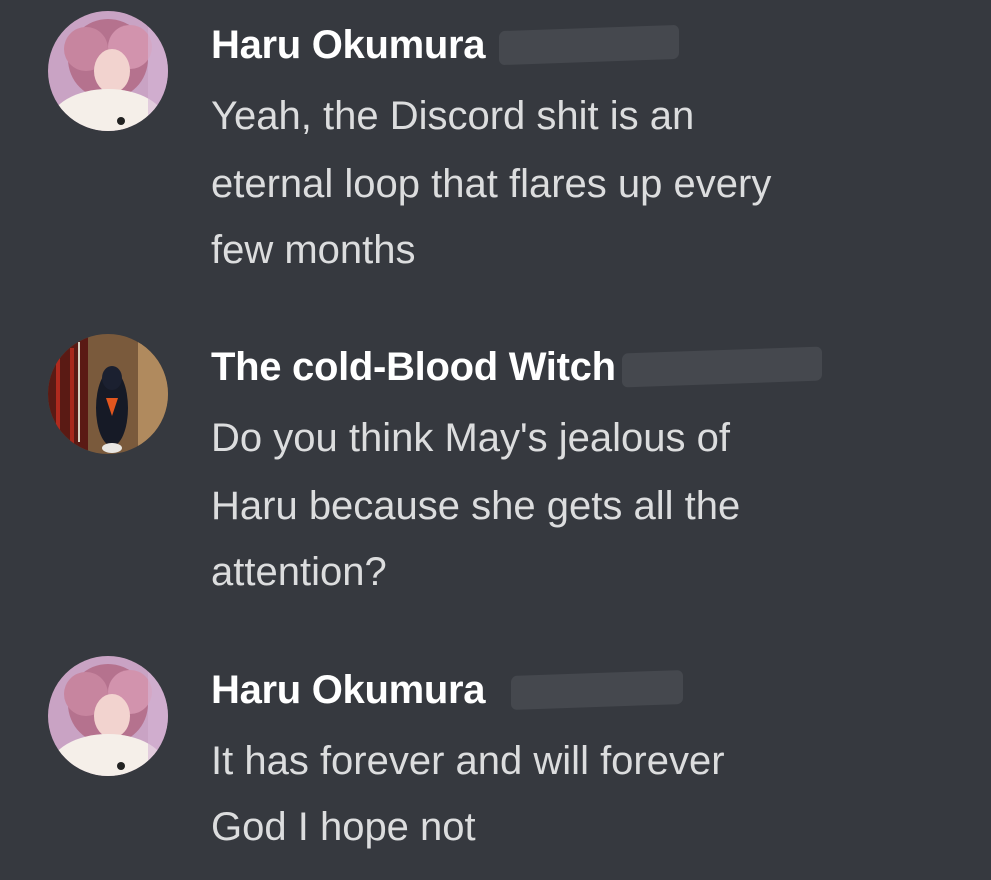 This screenshot has height=880, width=991. I want to click on witch-avatar-icon, so click(108, 394).